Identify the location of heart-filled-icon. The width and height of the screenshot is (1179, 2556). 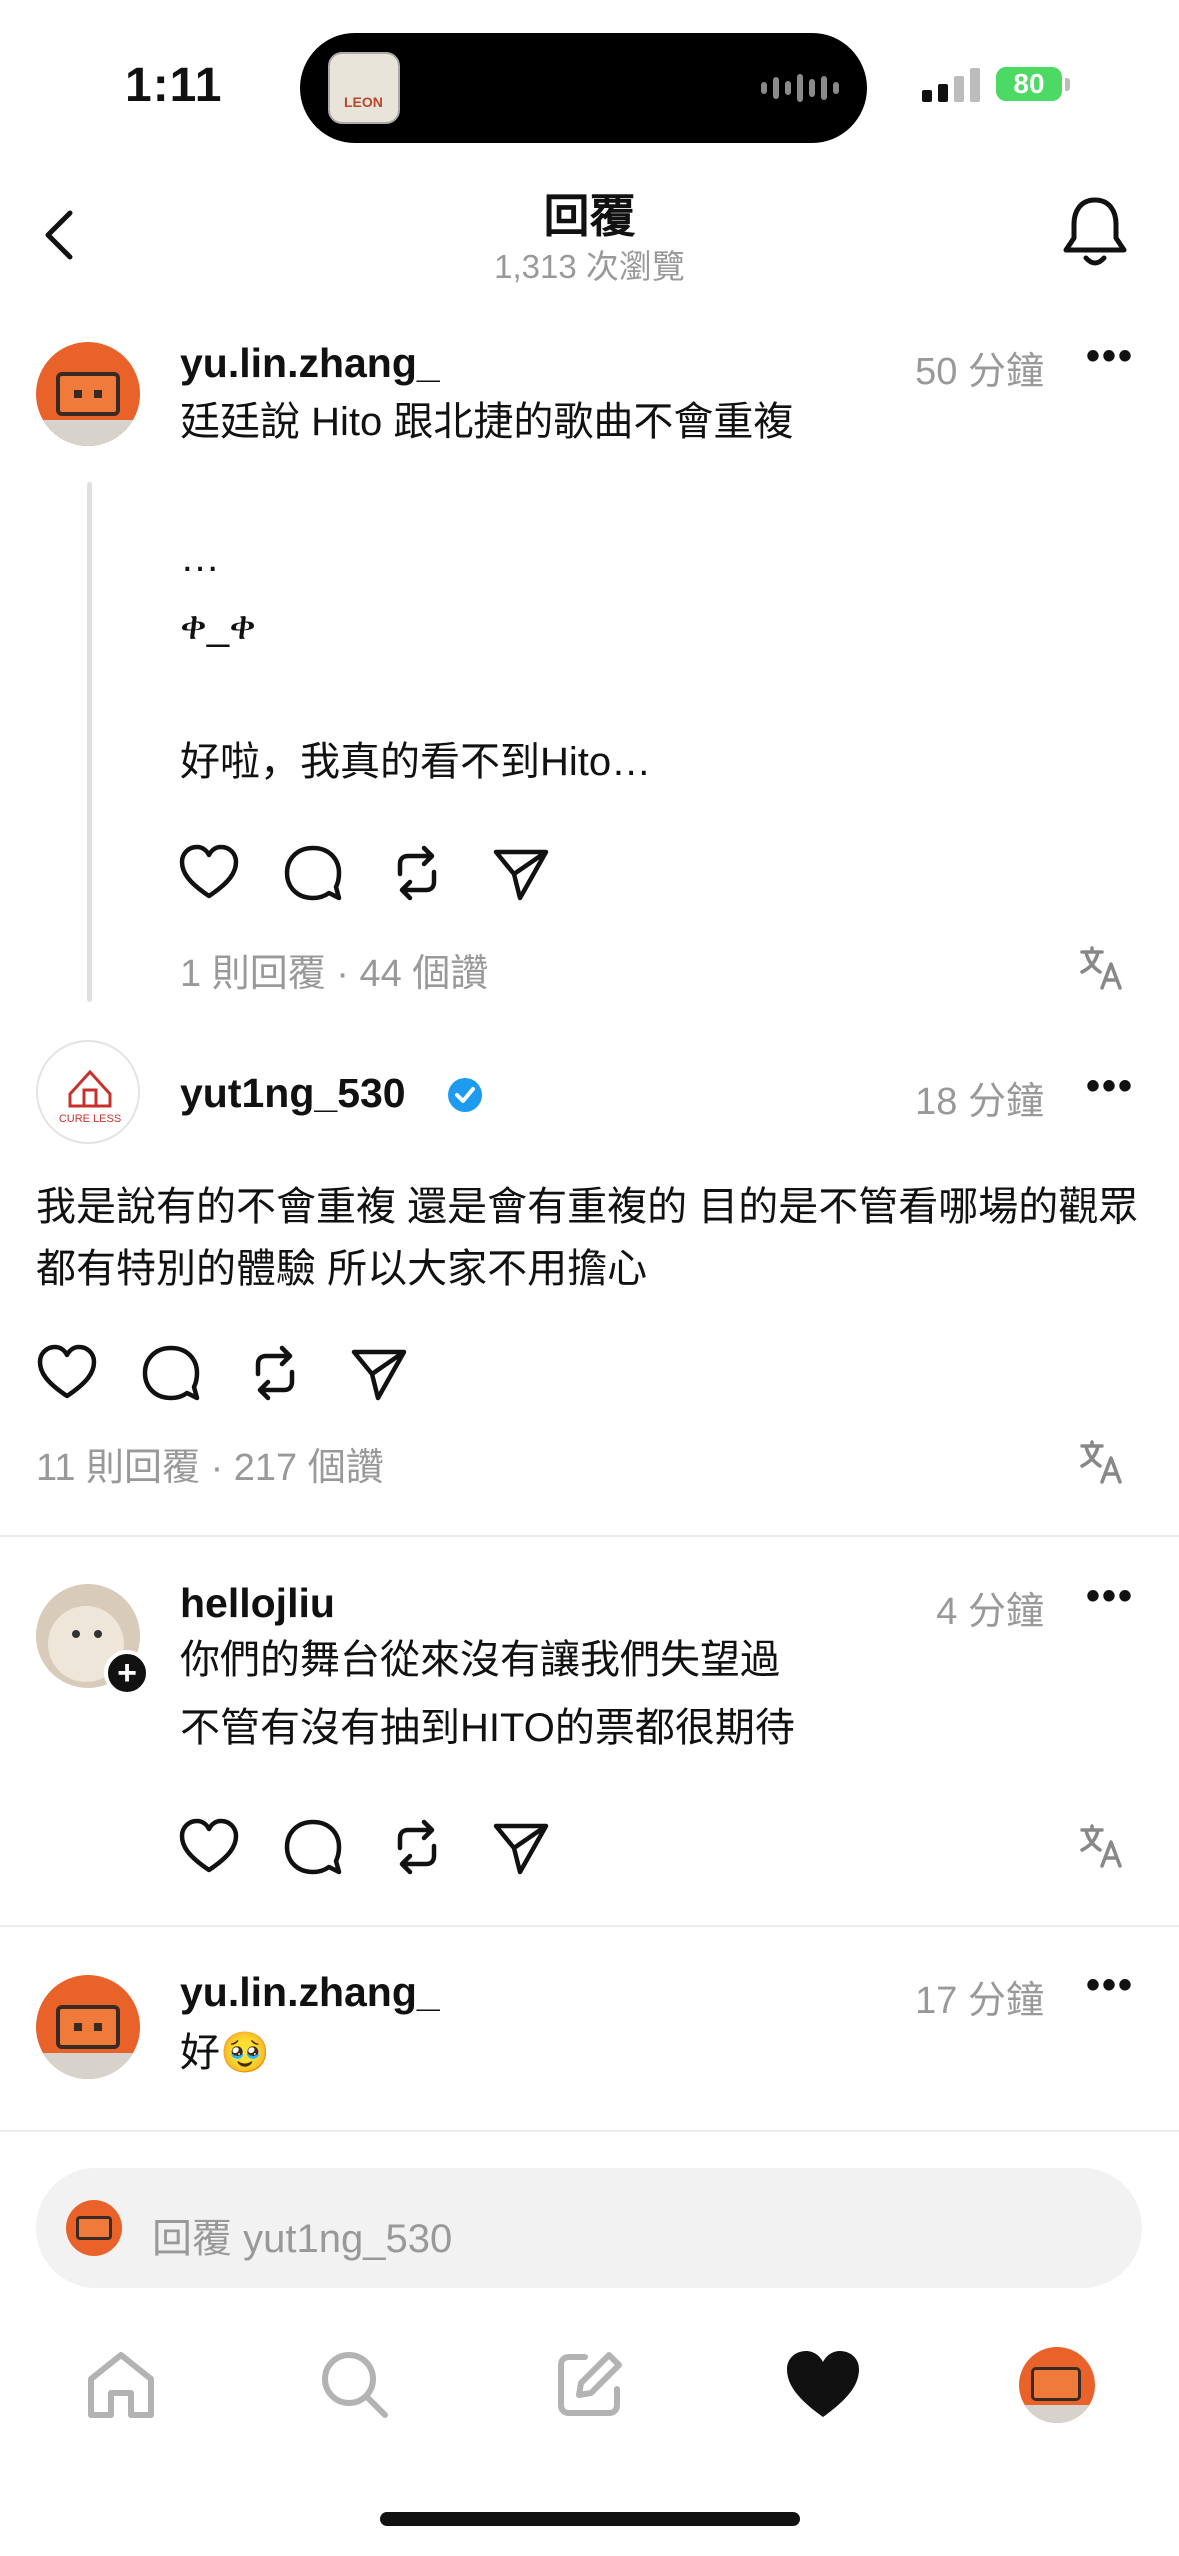
(823, 2384).